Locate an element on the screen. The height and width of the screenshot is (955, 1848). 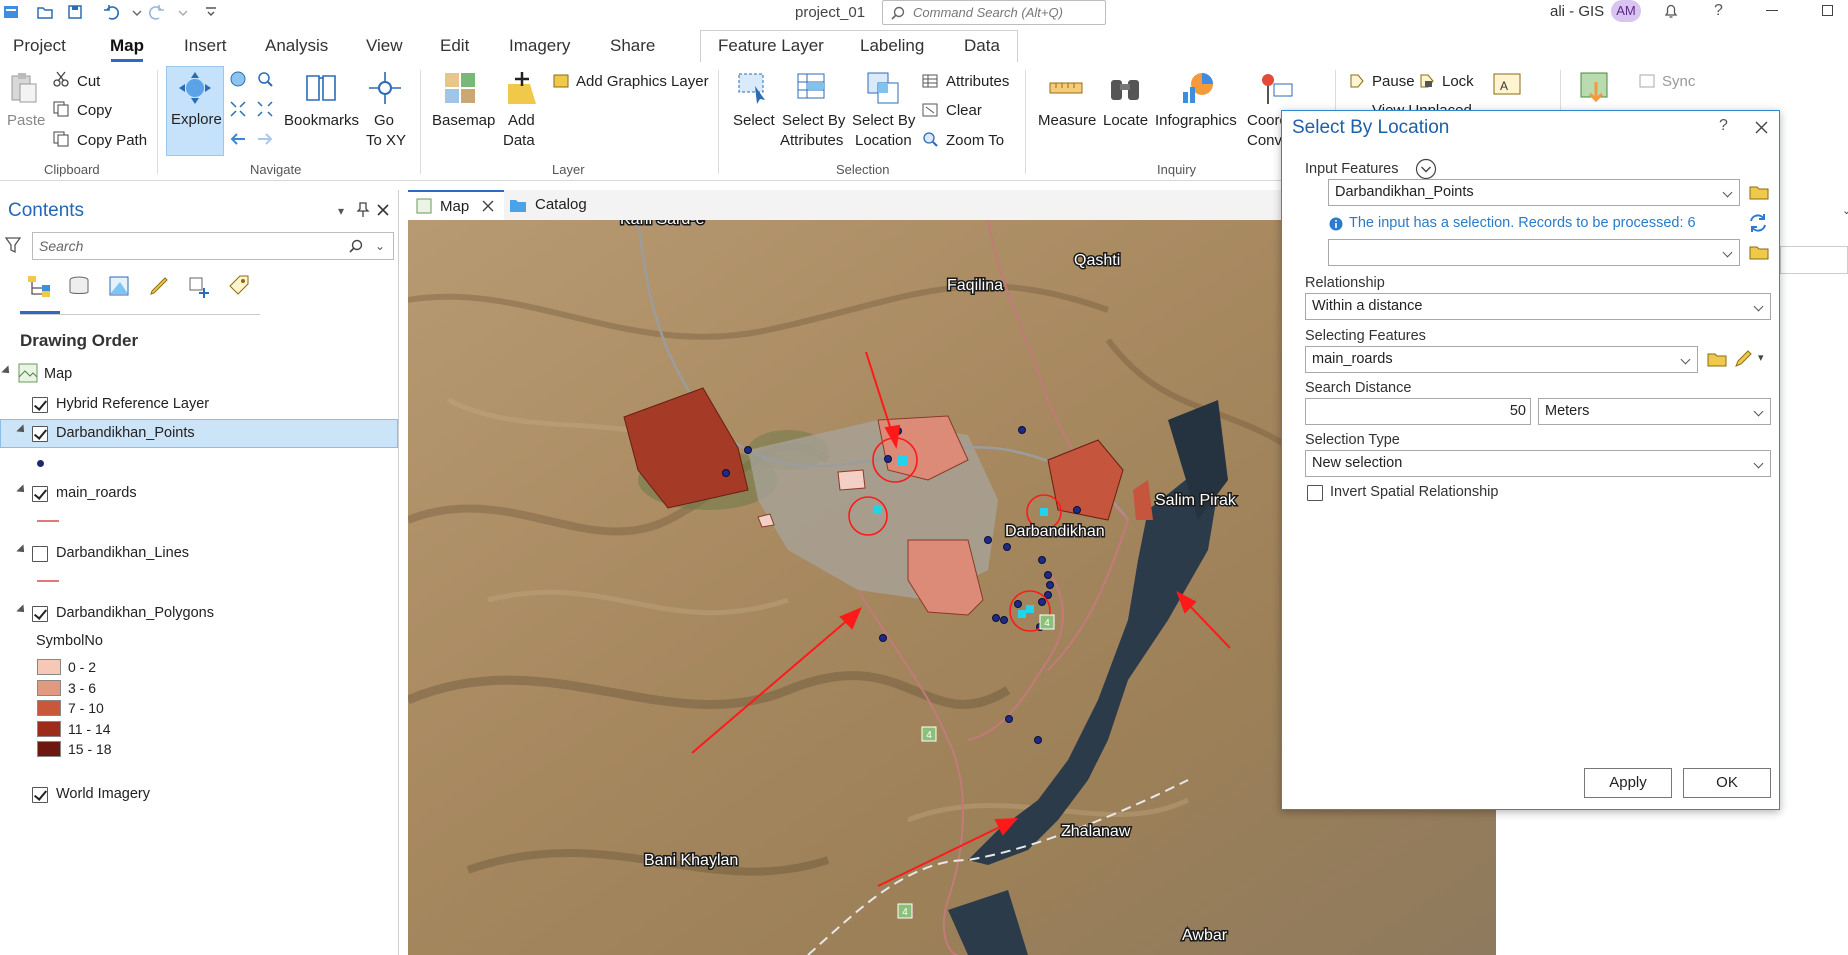
download-map-icon is located at coordinates (1596, 88).